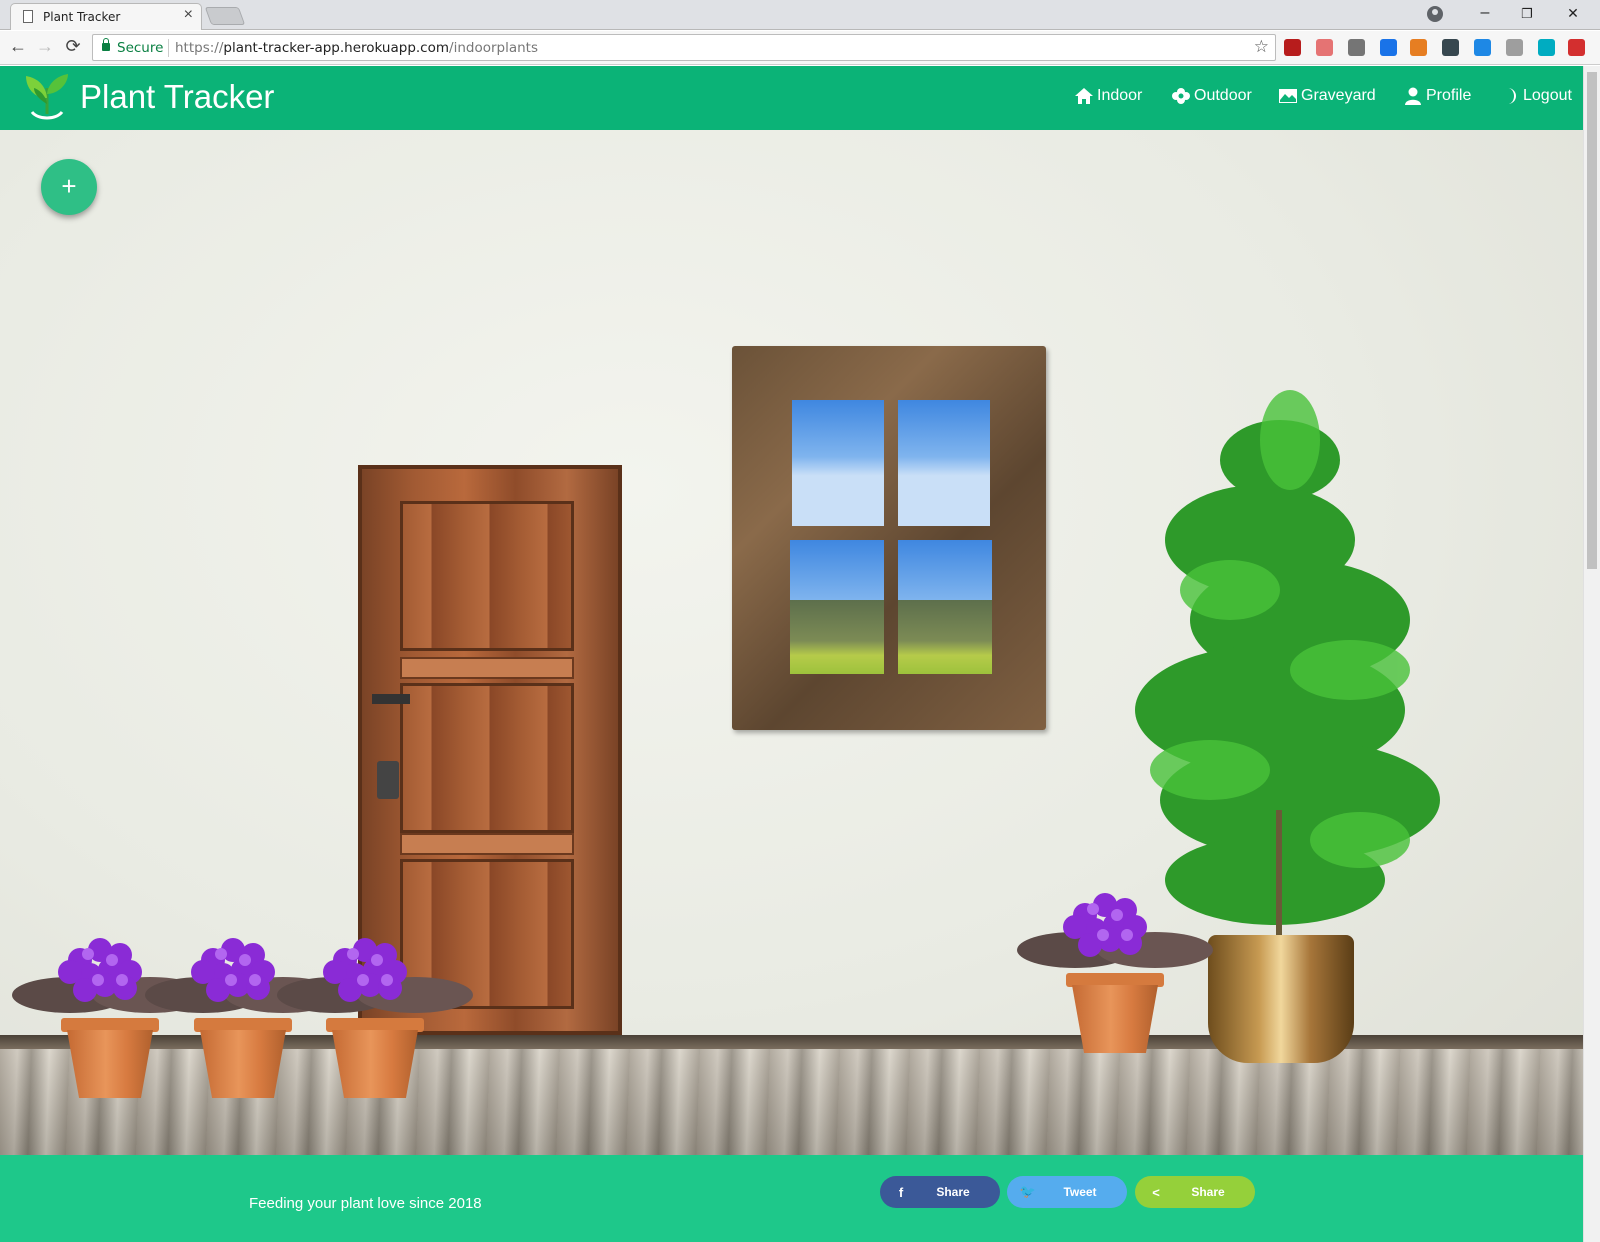 The width and height of the screenshot is (1600, 1242). What do you see at coordinates (1288, 96) in the screenshot?
I see `image-icon` at bounding box center [1288, 96].